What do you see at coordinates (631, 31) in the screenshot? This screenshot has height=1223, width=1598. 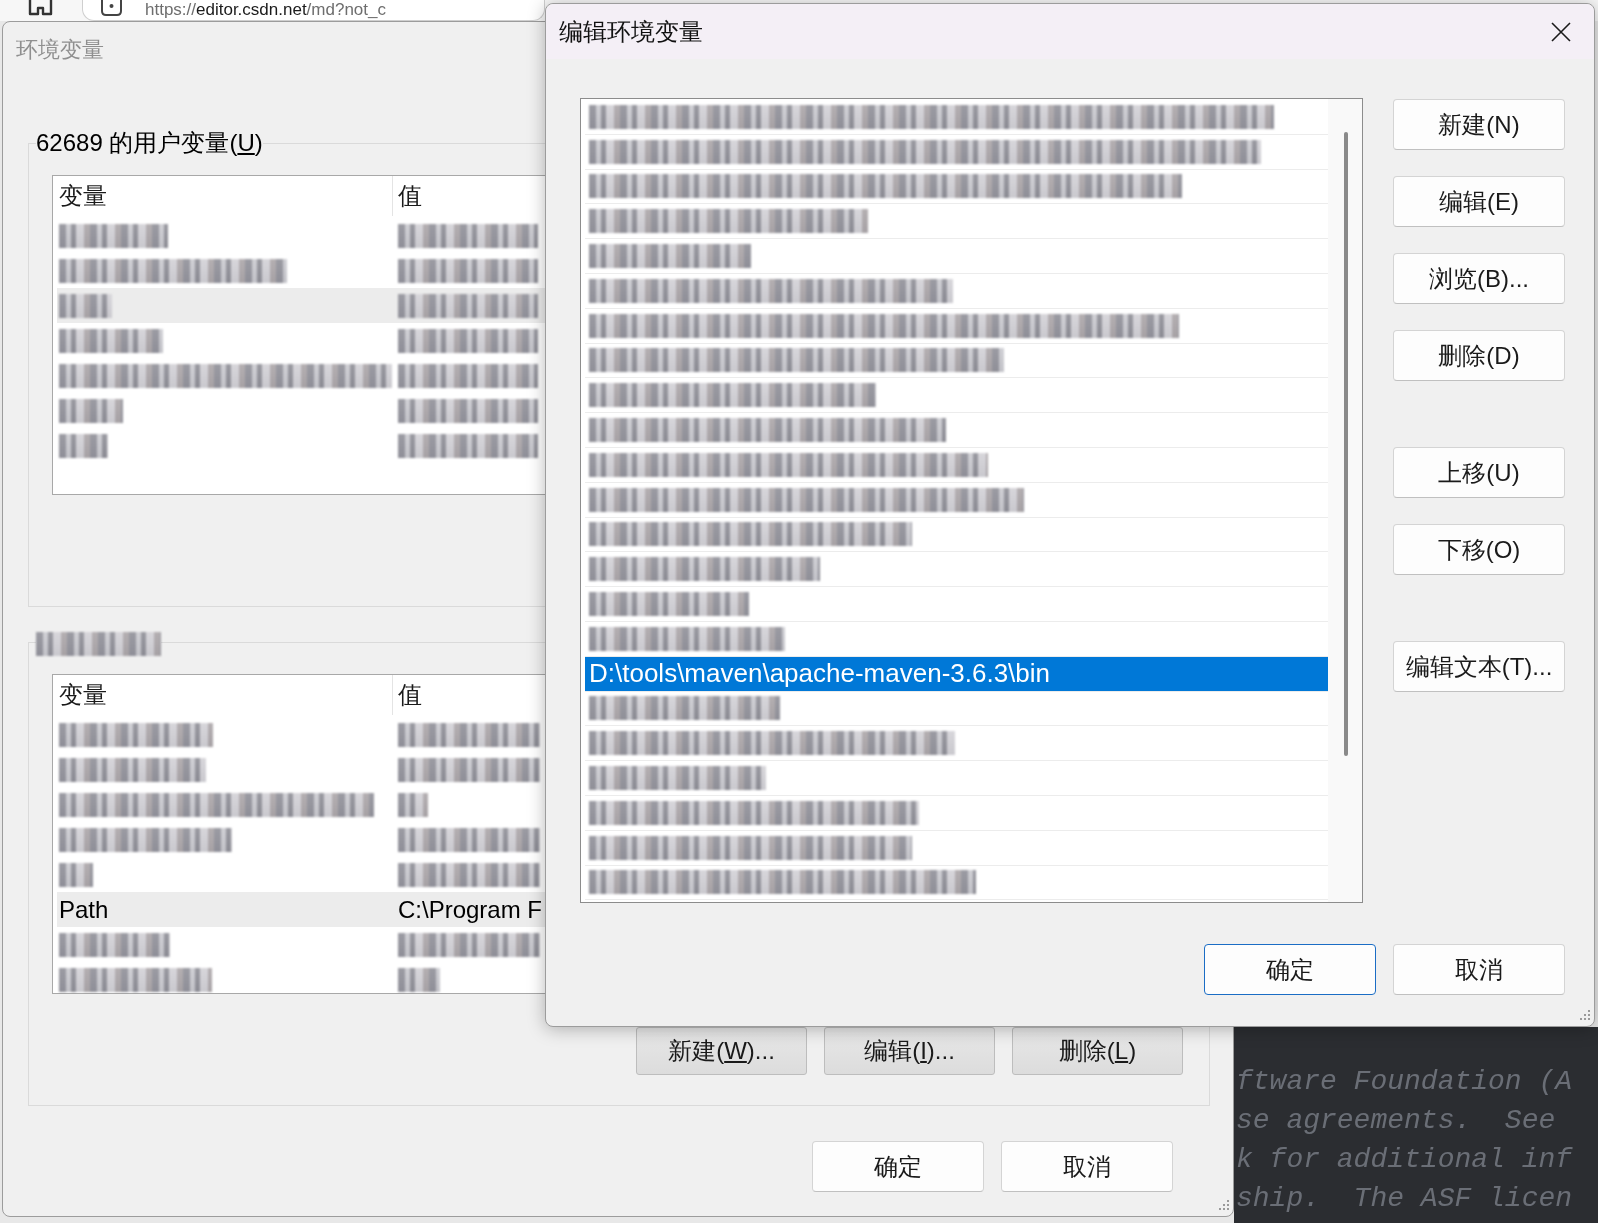 I see `window-title: 编辑环境变量` at bounding box center [631, 31].